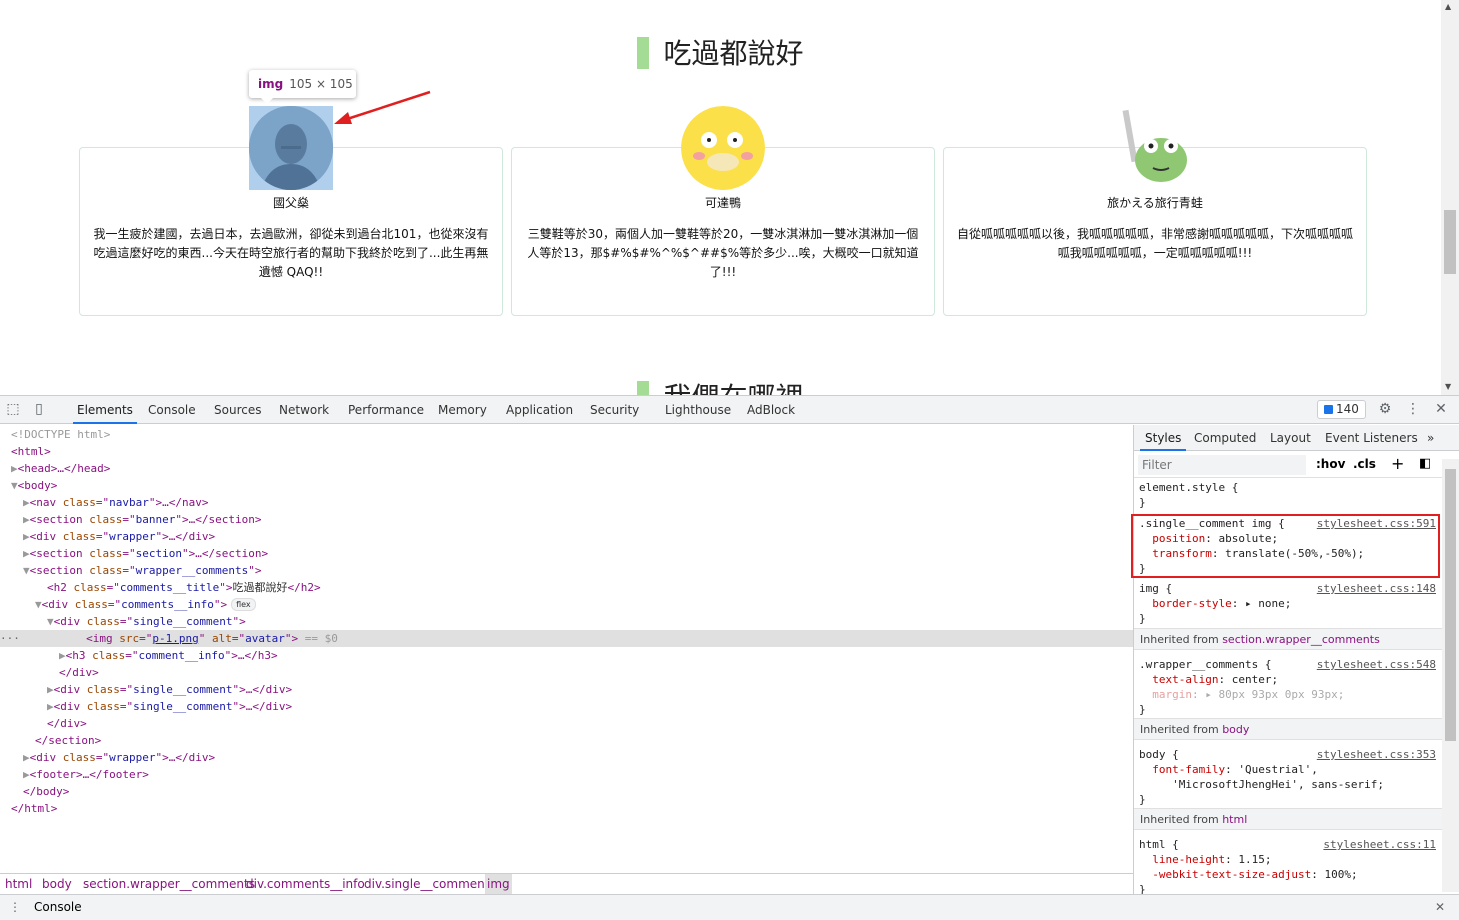 The width and height of the screenshot is (1459, 920). Describe the element at coordinates (58, 907) in the screenshot. I see `drawer-console-tab: Console` at that location.